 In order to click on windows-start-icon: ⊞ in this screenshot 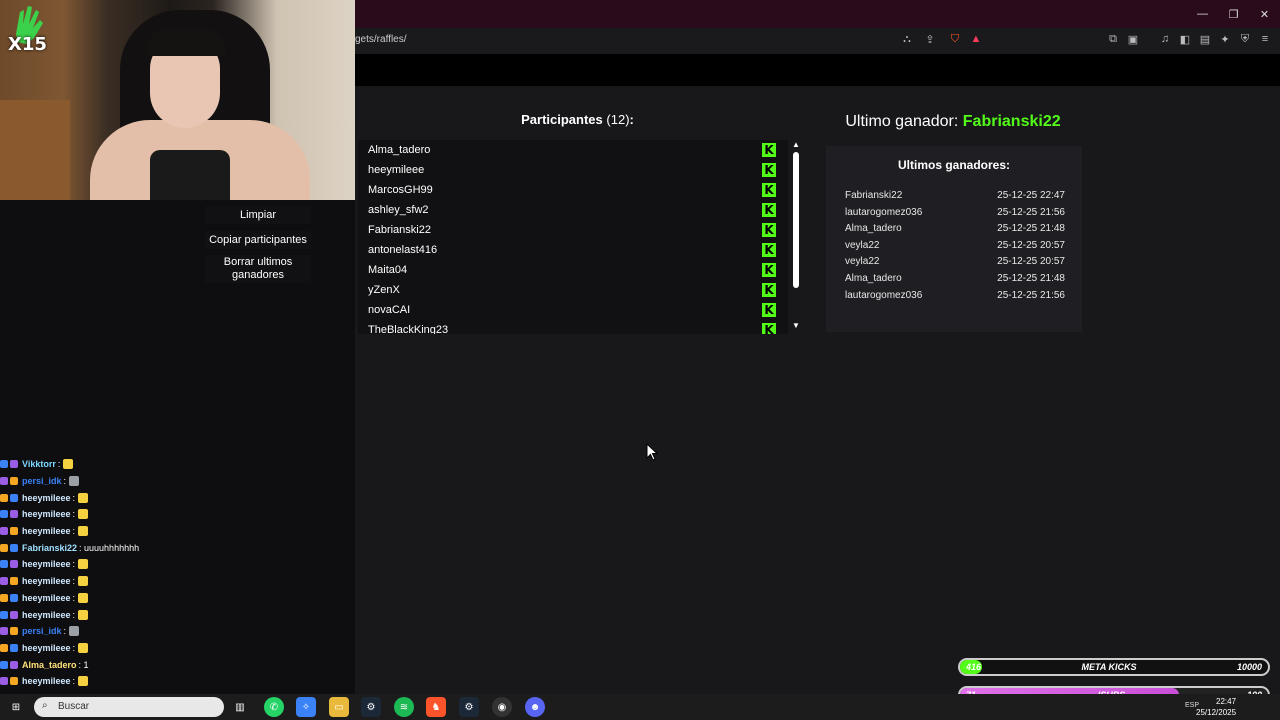, I will do `click(16, 707)`.